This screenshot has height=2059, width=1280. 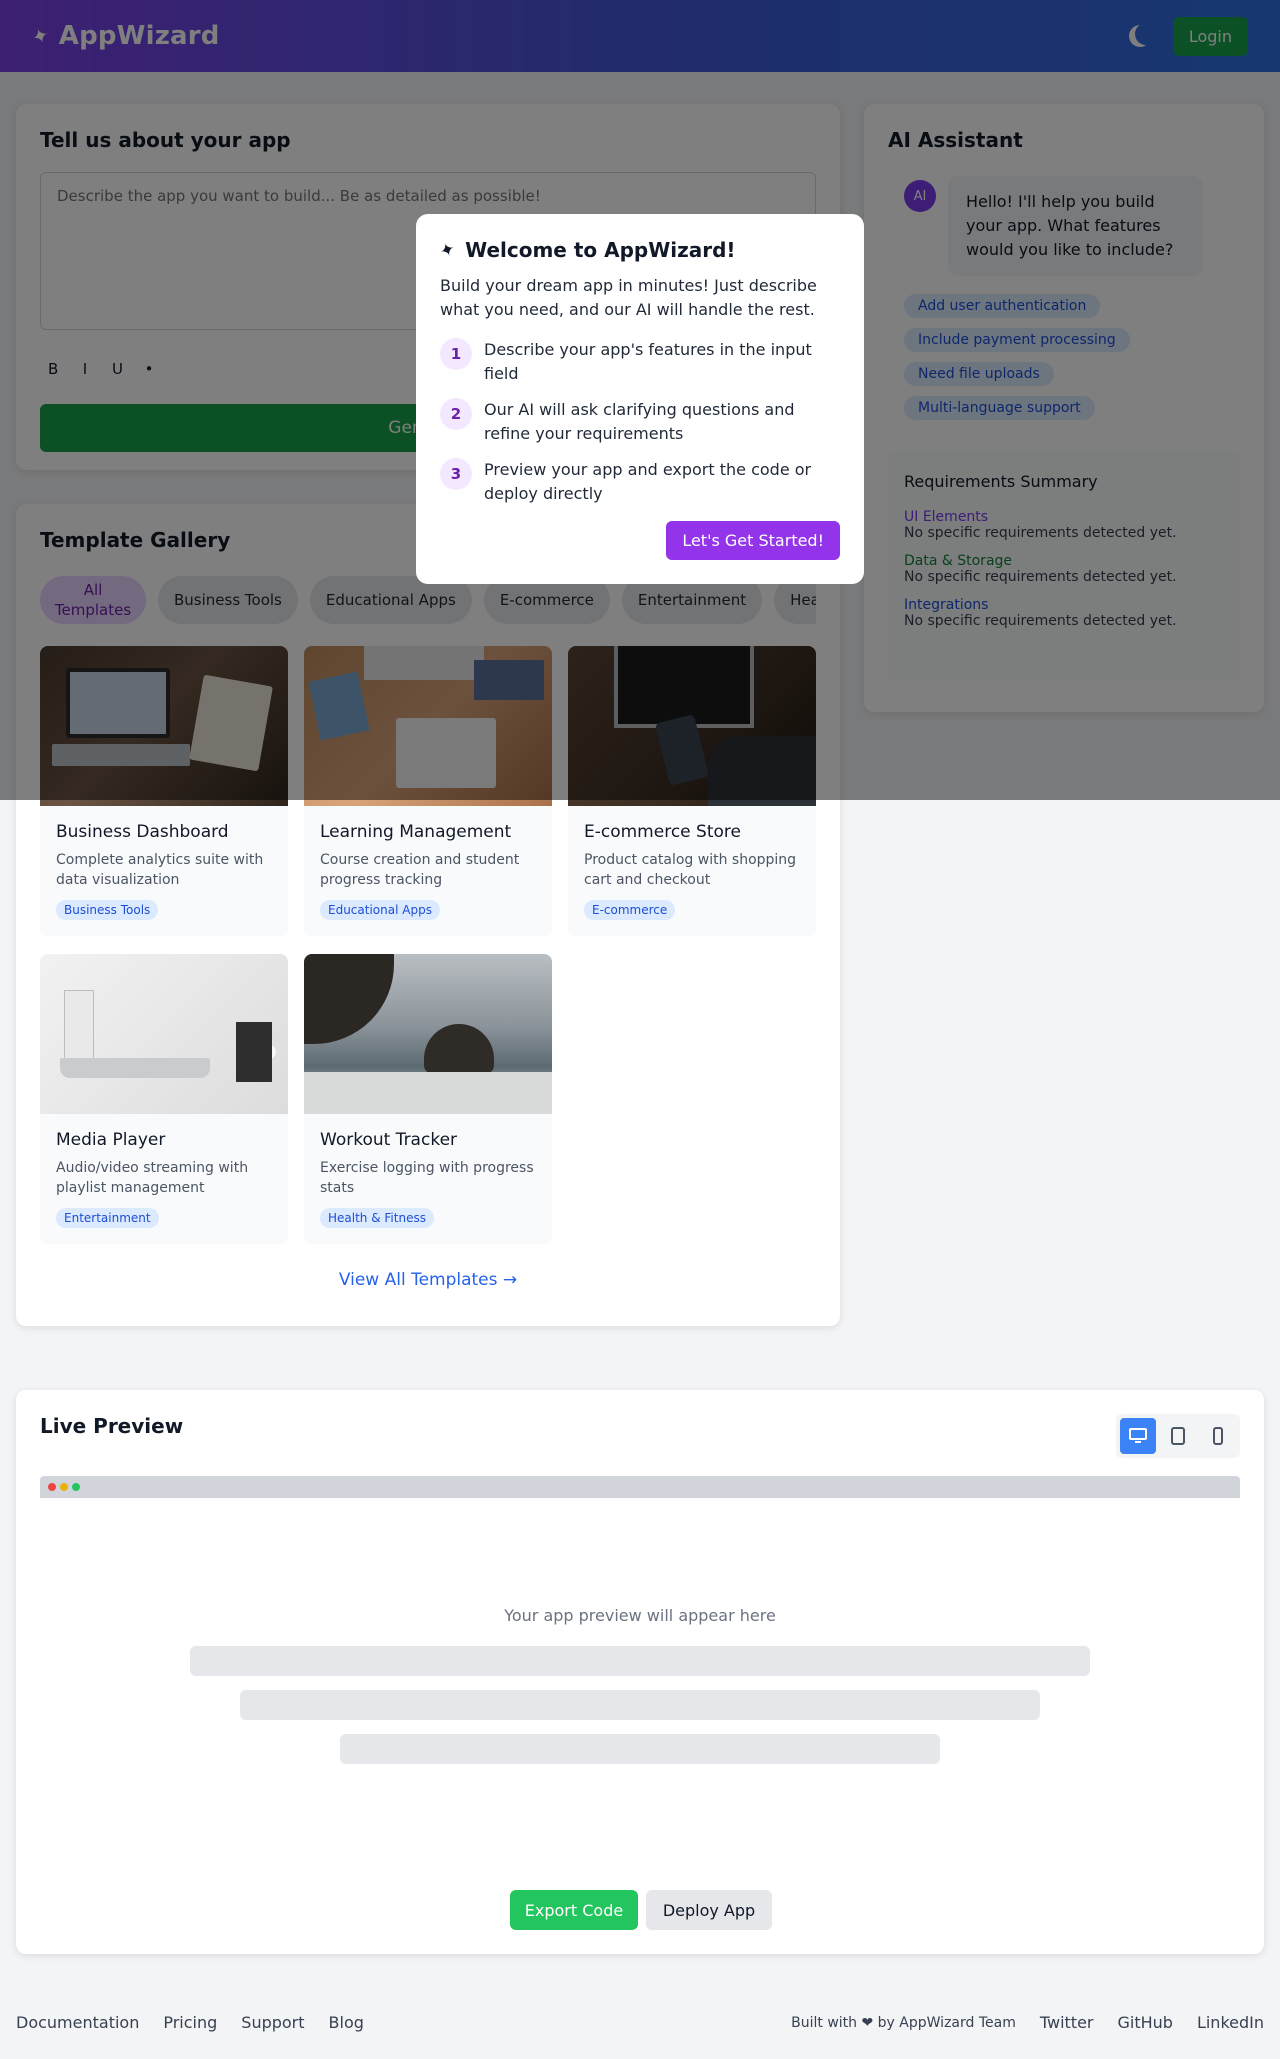 I want to click on step-number: 2, so click(x=456, y=414).